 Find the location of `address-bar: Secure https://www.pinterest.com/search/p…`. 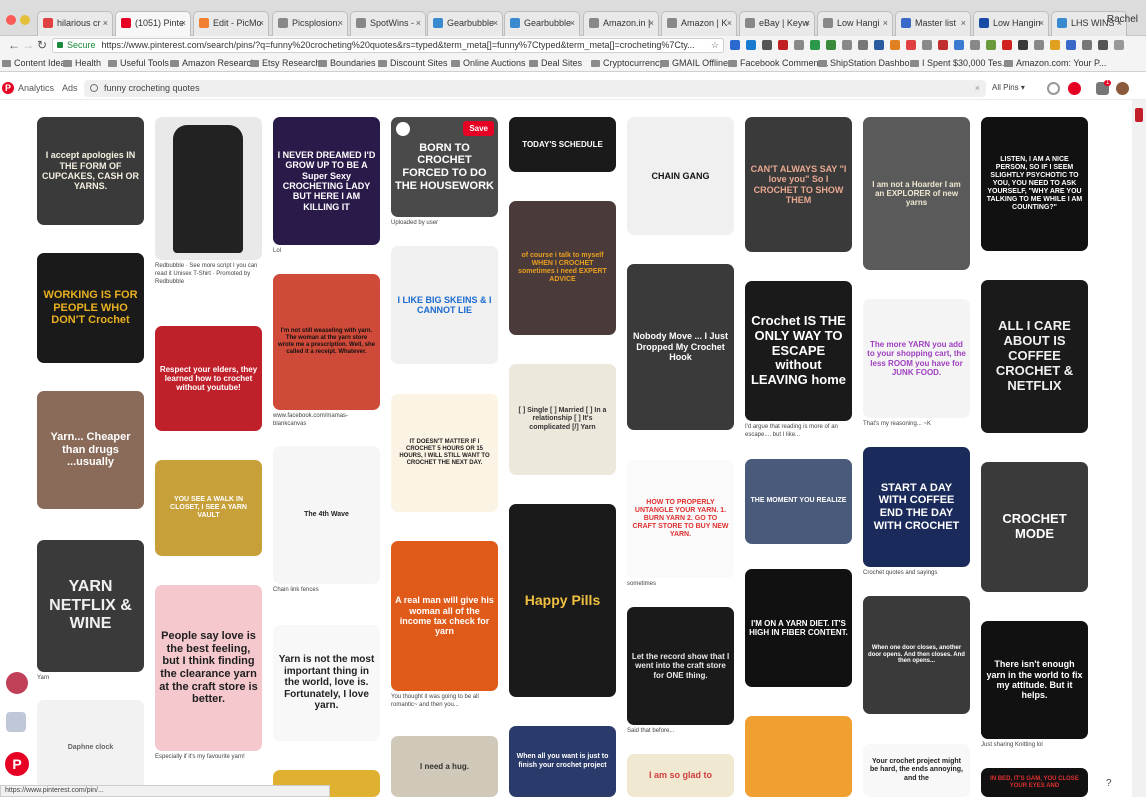

address-bar: Secure https://www.pinterest.com/search/p… is located at coordinates (388, 45).